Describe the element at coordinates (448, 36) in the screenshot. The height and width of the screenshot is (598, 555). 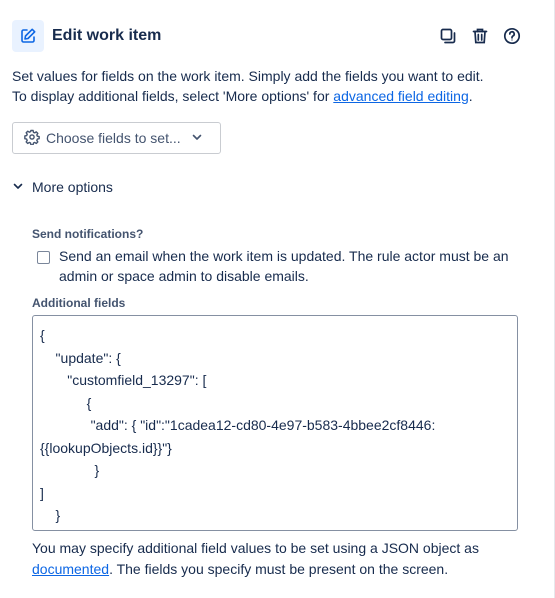
I see `duplicate-icon` at that location.